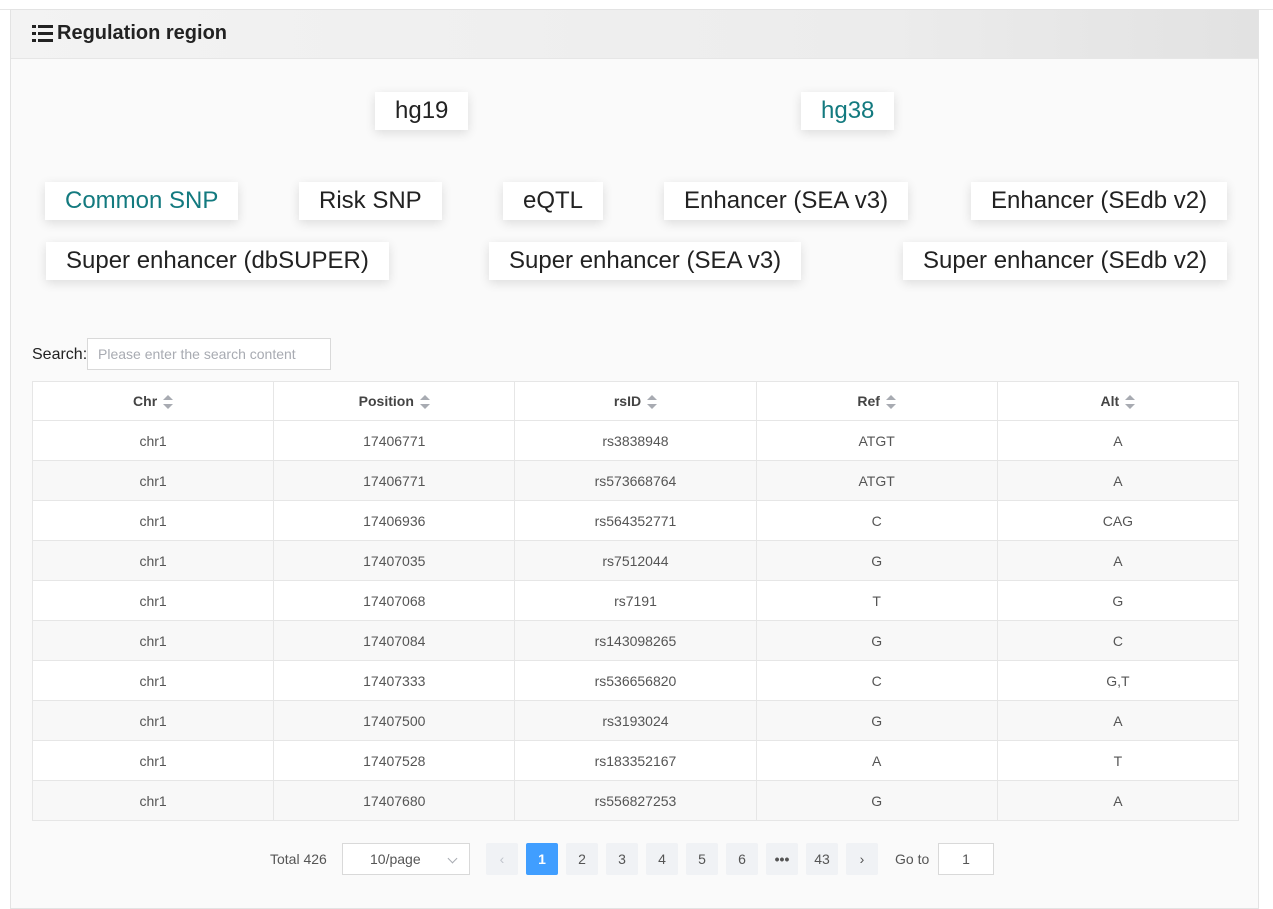  I want to click on cell-rsid: rs3838948, so click(635, 440).